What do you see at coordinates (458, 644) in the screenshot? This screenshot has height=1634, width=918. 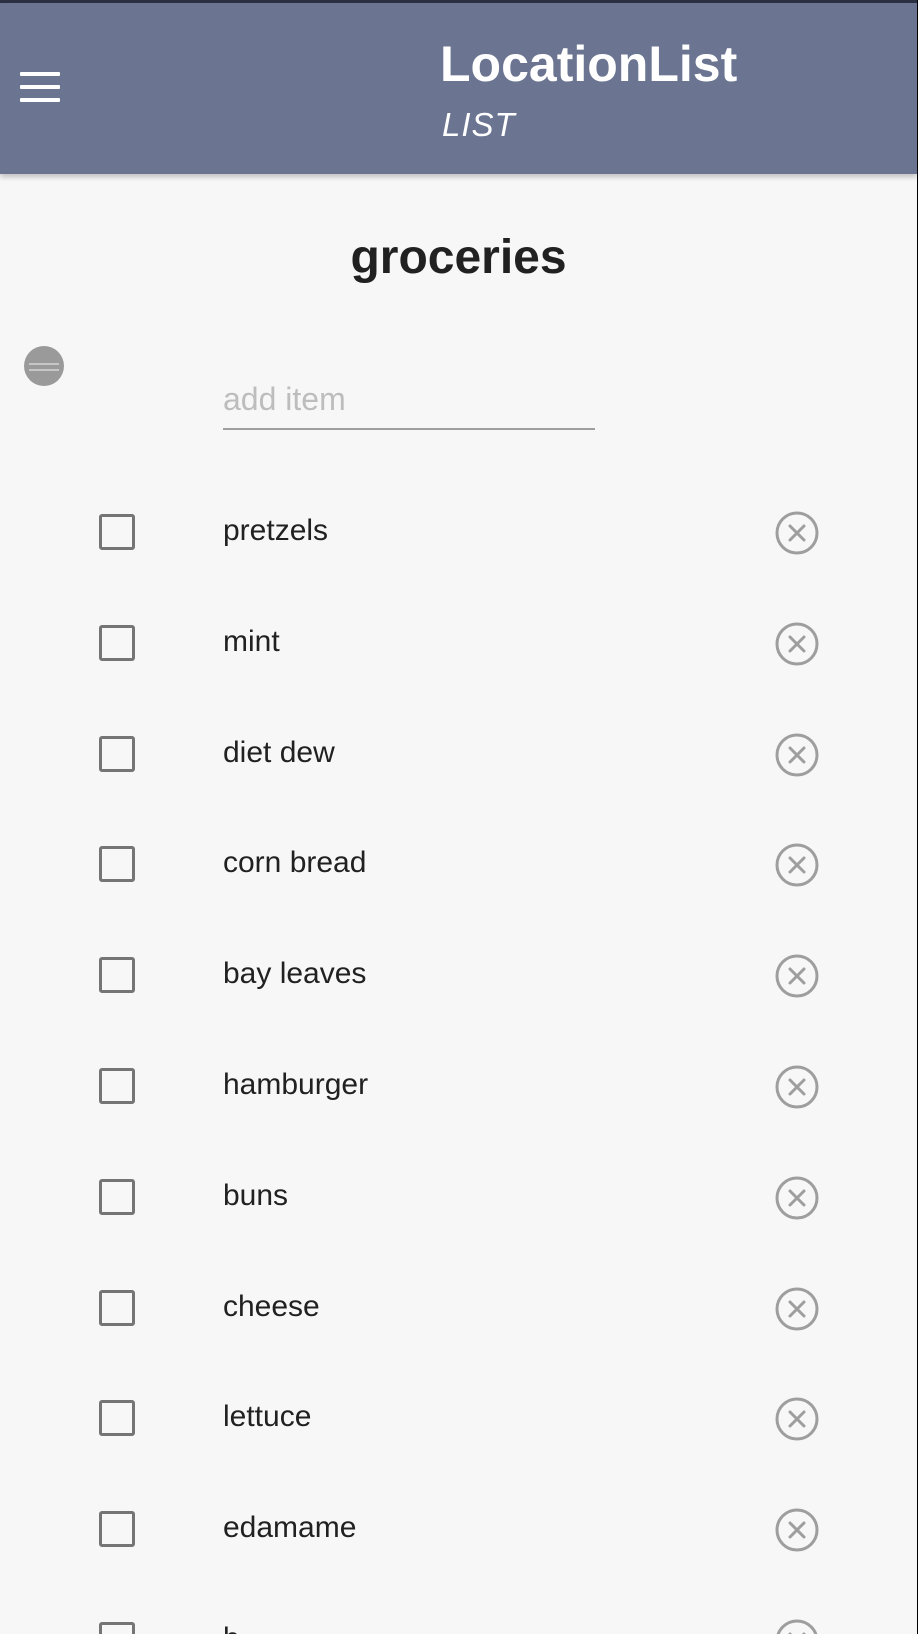 I see `list-item: mint` at bounding box center [458, 644].